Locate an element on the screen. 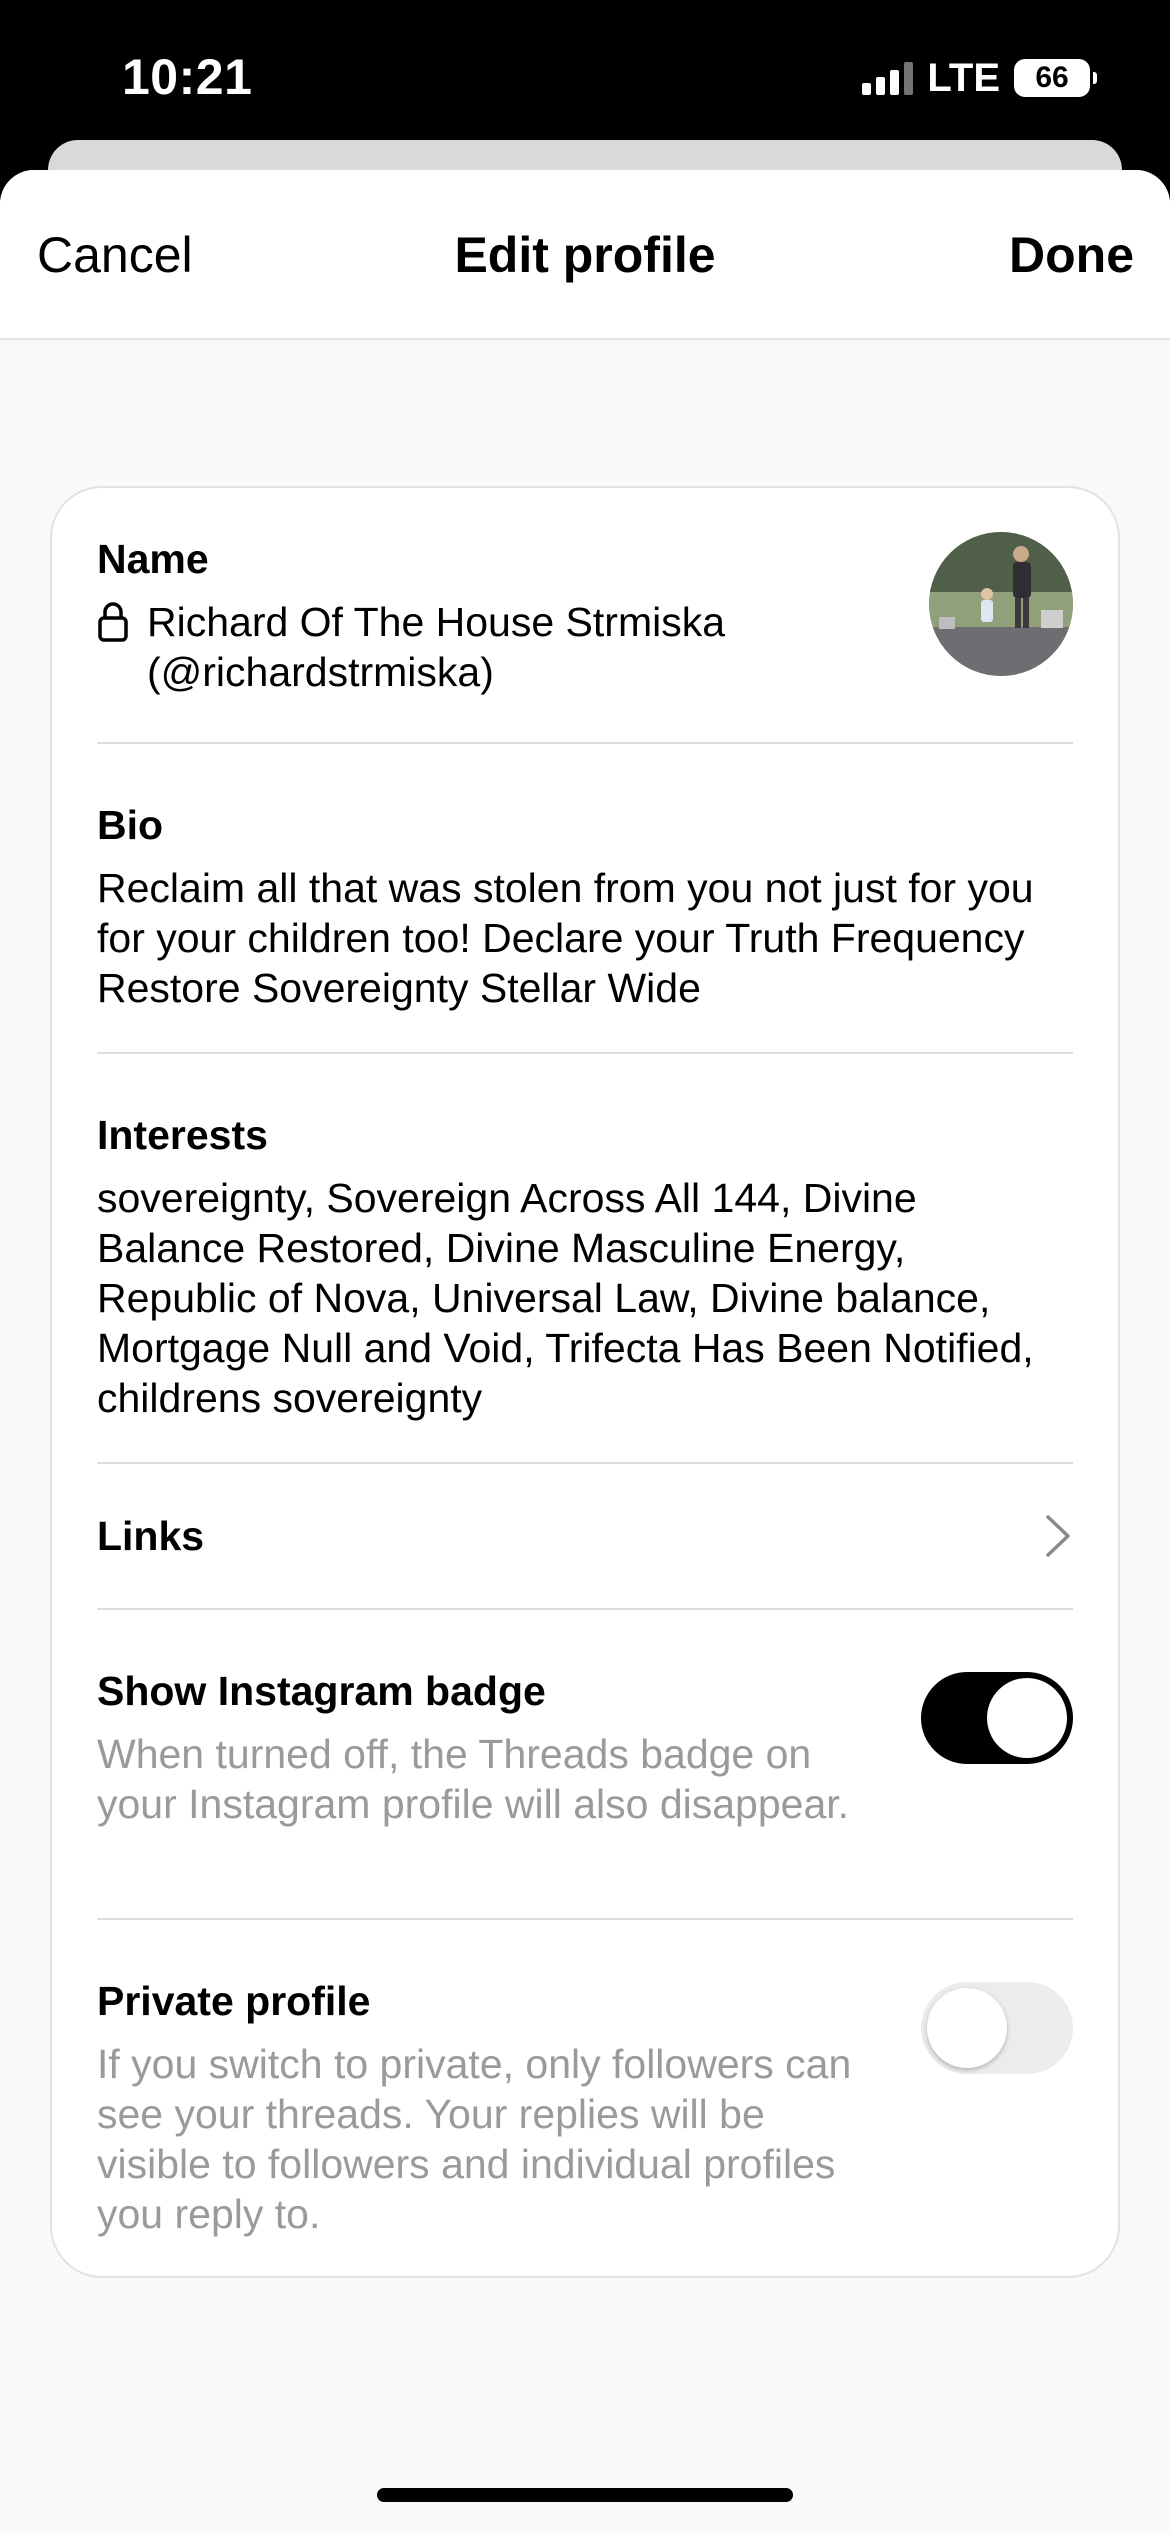 The height and width of the screenshot is (2532, 1170). interests-label: Interests is located at coordinates (182, 1135).